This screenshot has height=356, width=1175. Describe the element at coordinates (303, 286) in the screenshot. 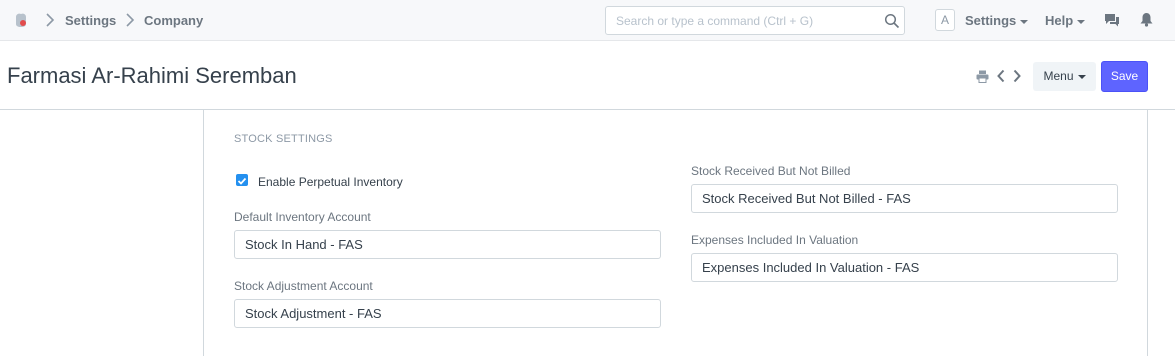

I see `stock-adjustment-account-label: Stock Adjustment Account` at that location.